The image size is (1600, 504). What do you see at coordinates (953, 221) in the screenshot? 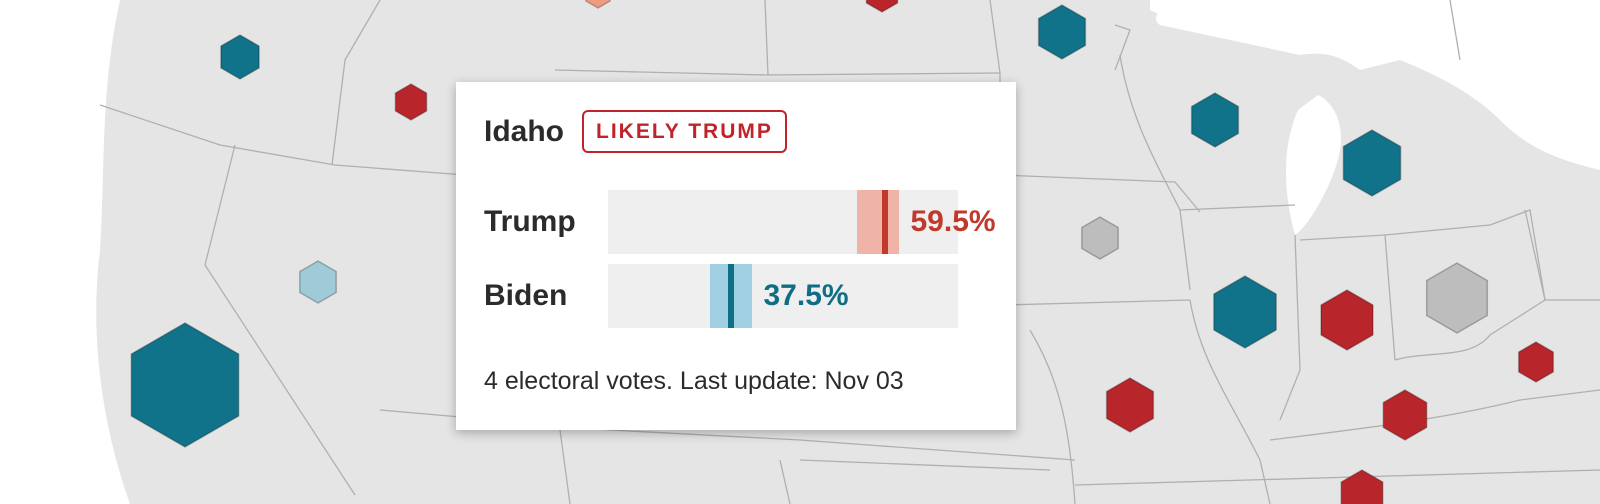
I see `vote-share-label: 59.5%` at bounding box center [953, 221].